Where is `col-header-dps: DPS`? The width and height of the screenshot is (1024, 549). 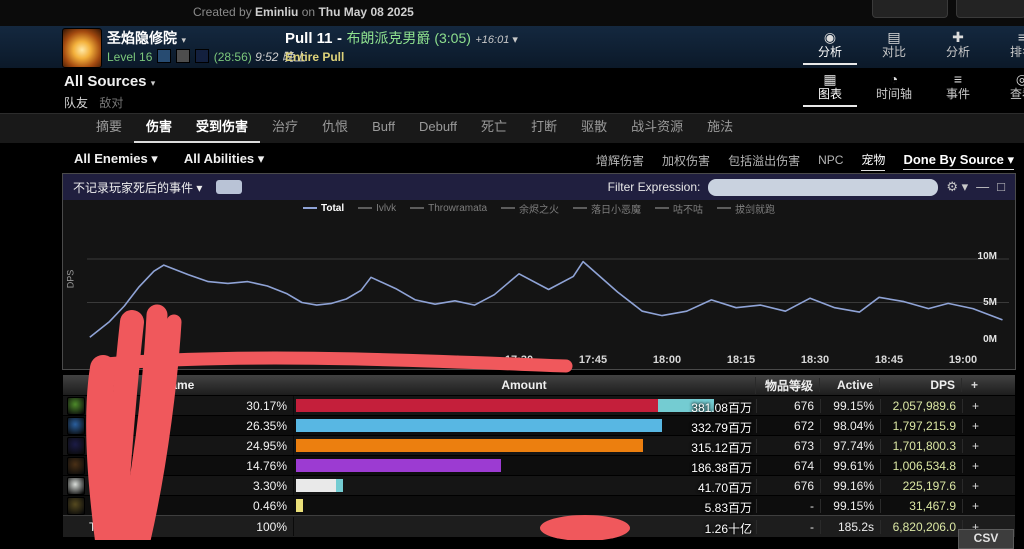
col-header-dps: DPS is located at coordinates (920, 385).